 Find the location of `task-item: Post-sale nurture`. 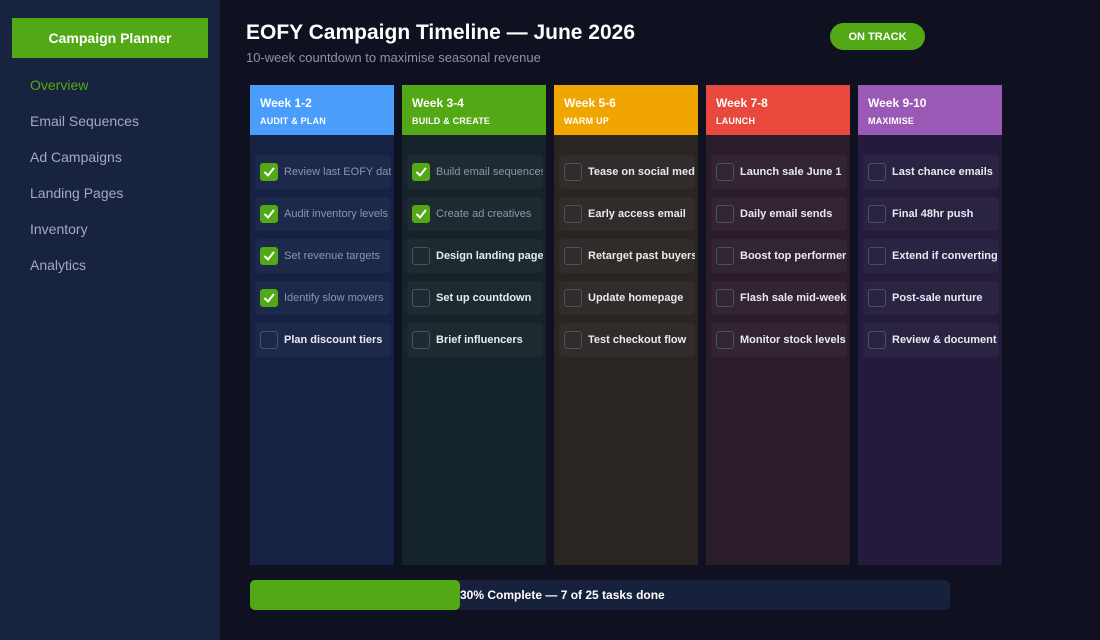

task-item: Post-sale nurture is located at coordinates (931, 298).